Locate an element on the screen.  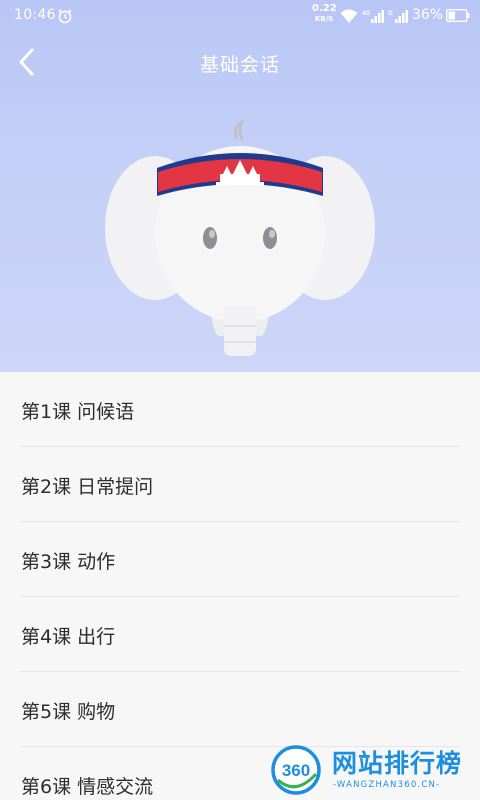
4g-signal-icon: 4G is located at coordinates (373, 16).